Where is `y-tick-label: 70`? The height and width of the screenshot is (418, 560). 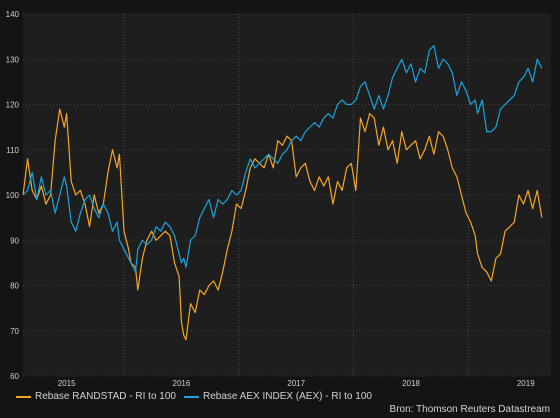 y-tick-label: 70 is located at coordinates (14, 331).